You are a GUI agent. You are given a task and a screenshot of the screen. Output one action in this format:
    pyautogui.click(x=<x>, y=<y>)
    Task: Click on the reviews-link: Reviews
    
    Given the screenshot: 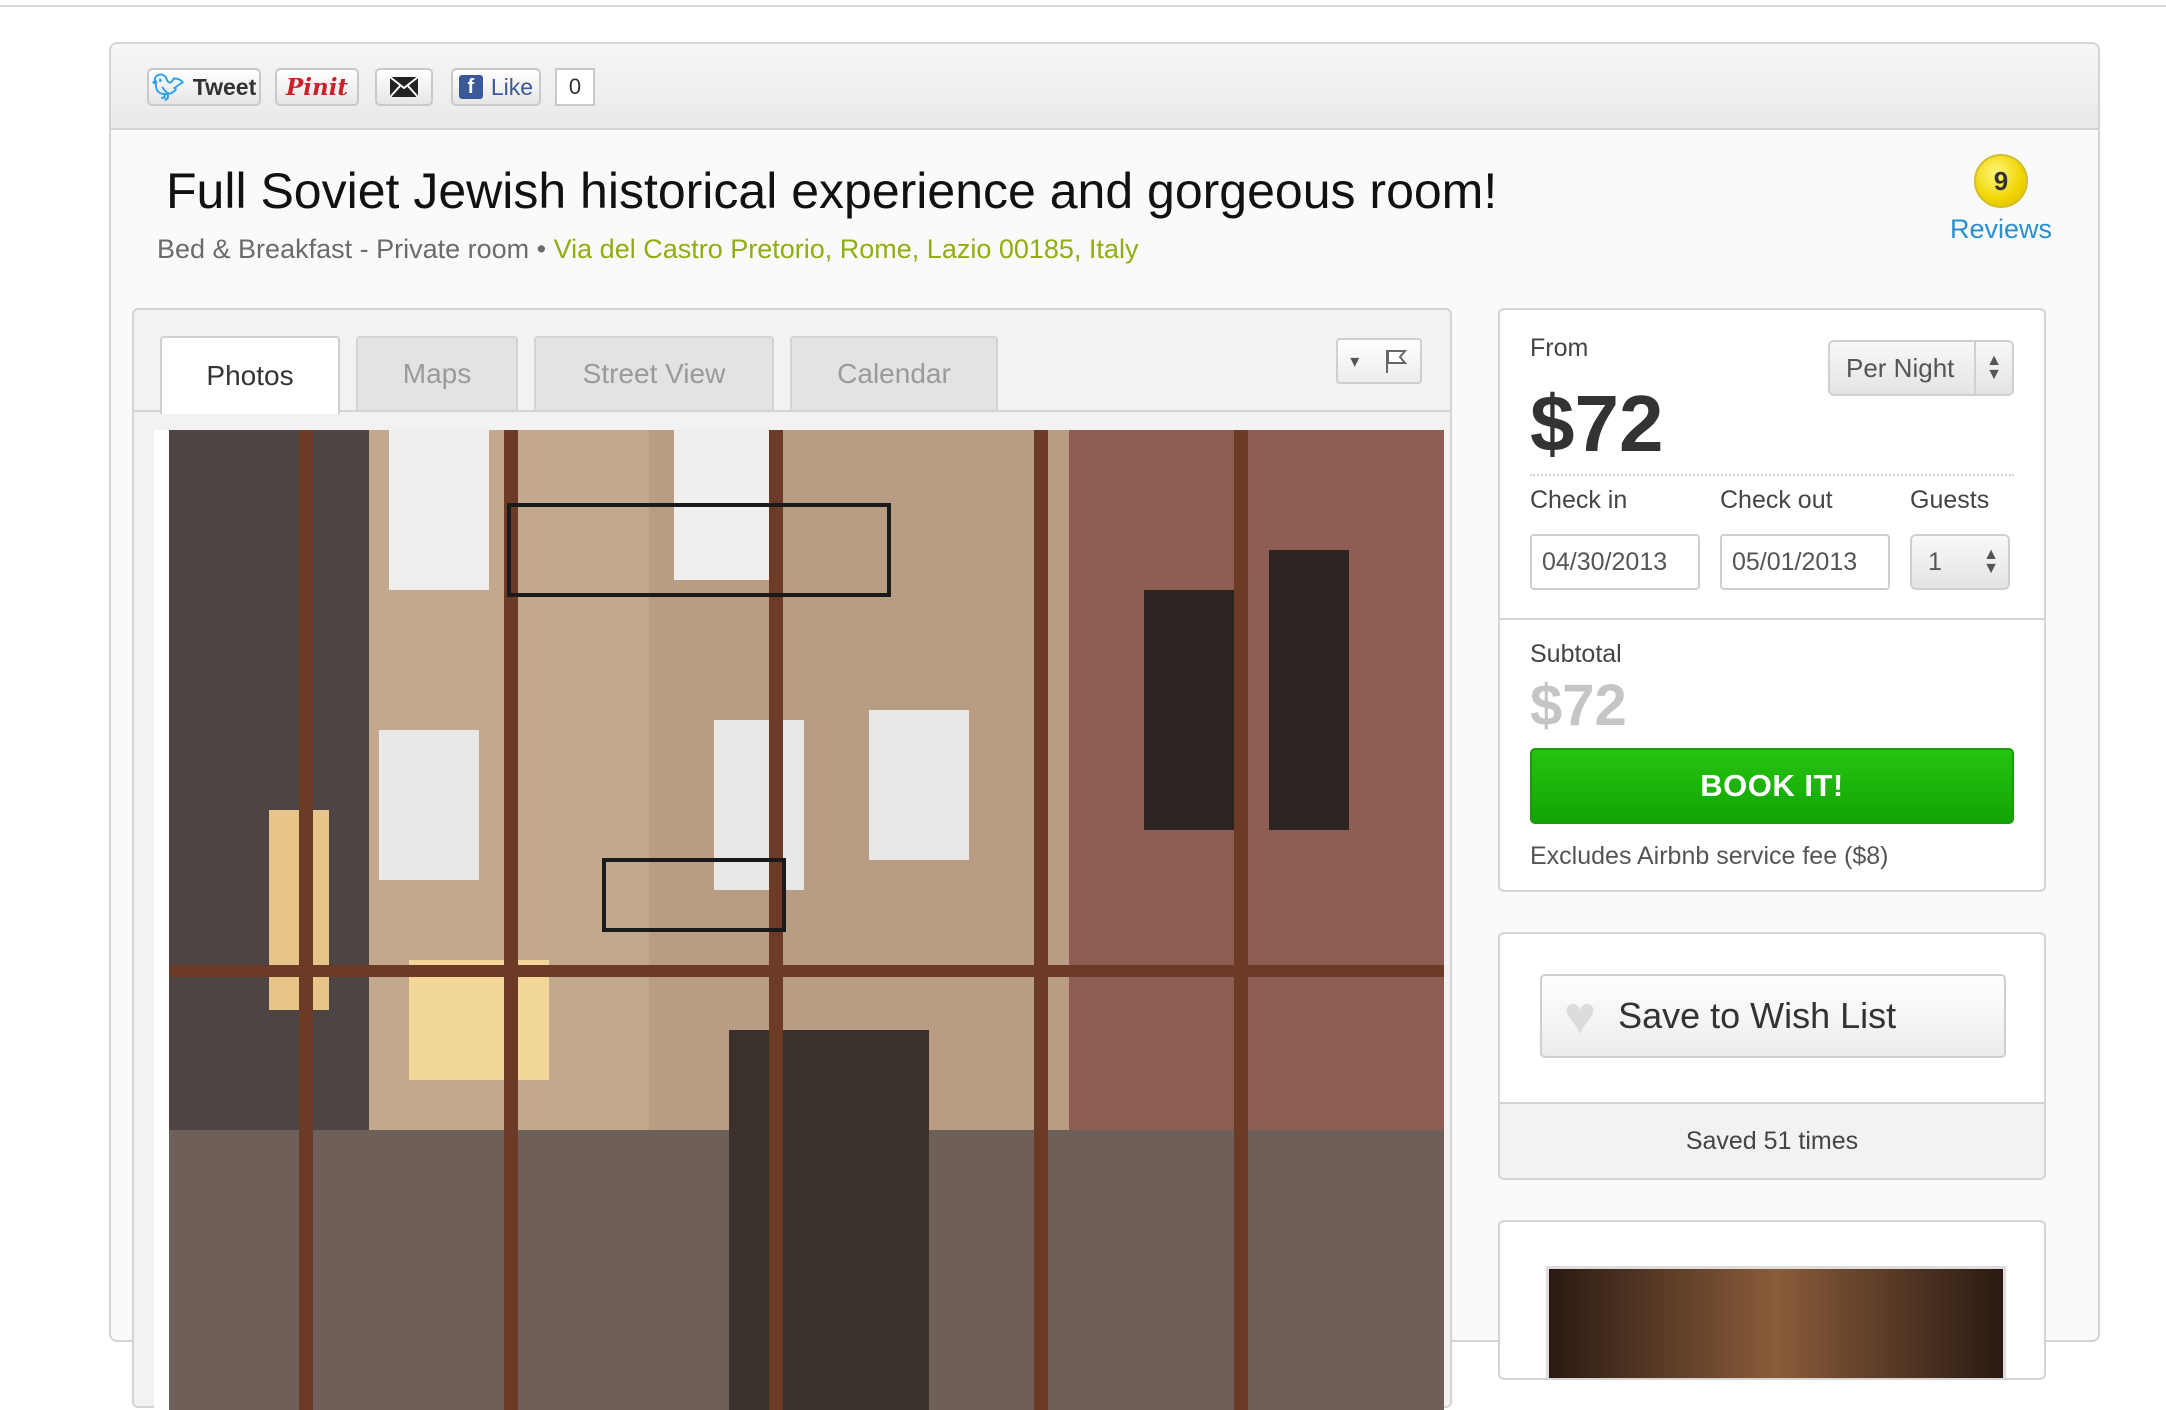 What is the action you would take?
    pyautogui.click(x=2001, y=229)
    